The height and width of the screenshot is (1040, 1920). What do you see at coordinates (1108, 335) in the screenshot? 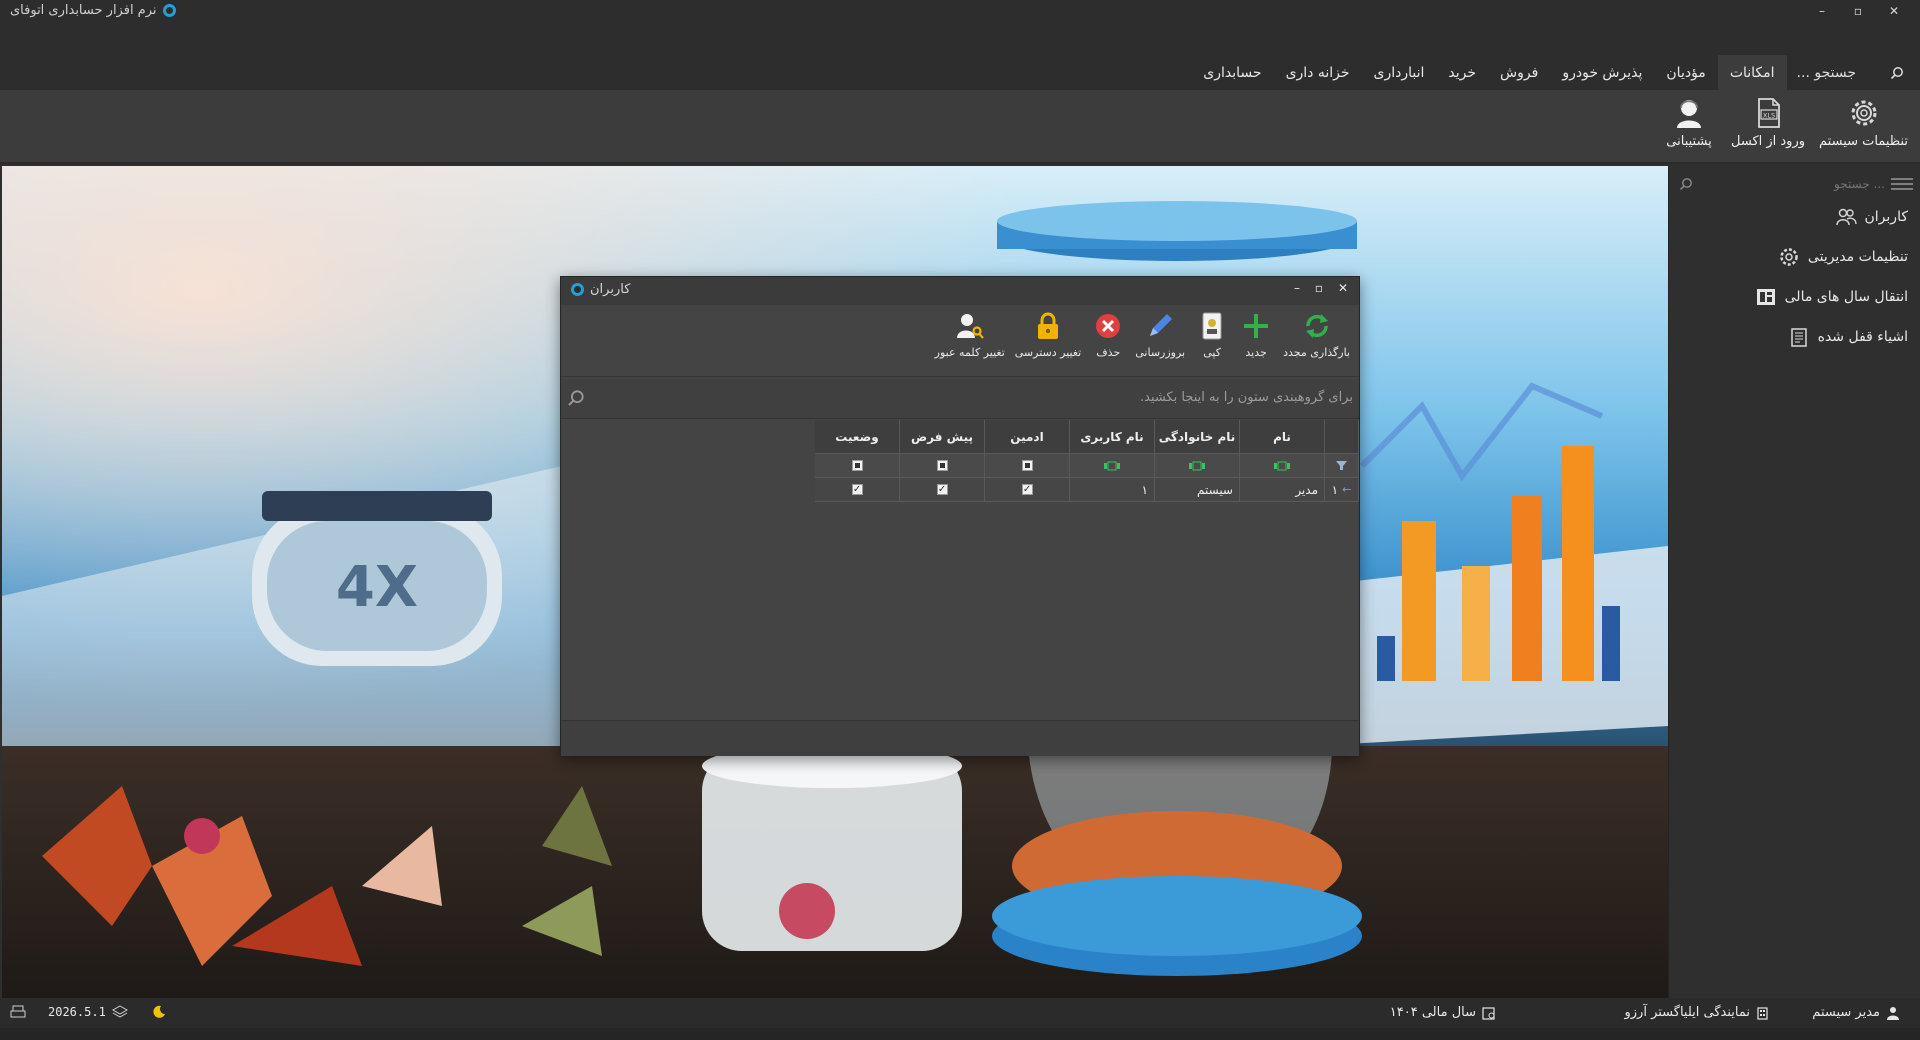
I see `delete-button: حذف` at bounding box center [1108, 335].